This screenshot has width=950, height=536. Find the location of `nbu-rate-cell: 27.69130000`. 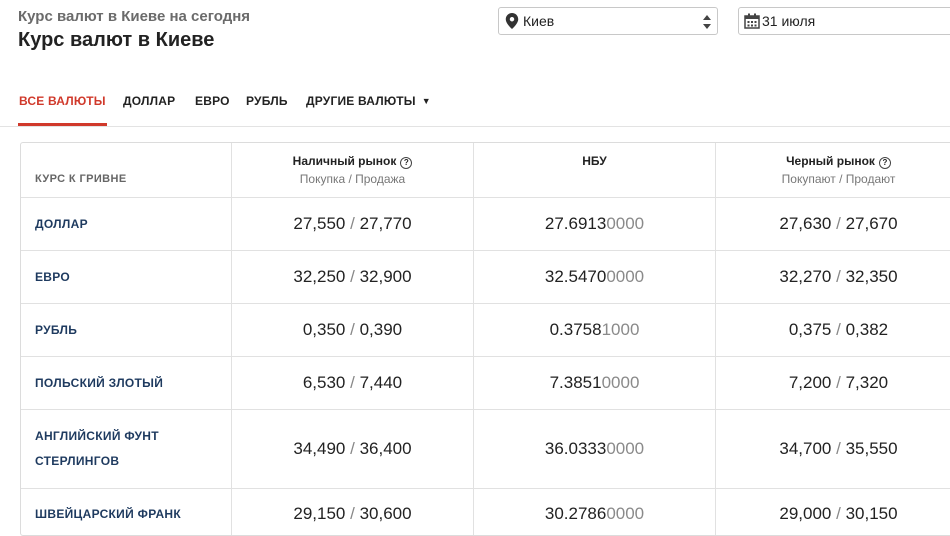

nbu-rate-cell: 27.69130000 is located at coordinates (594, 224).